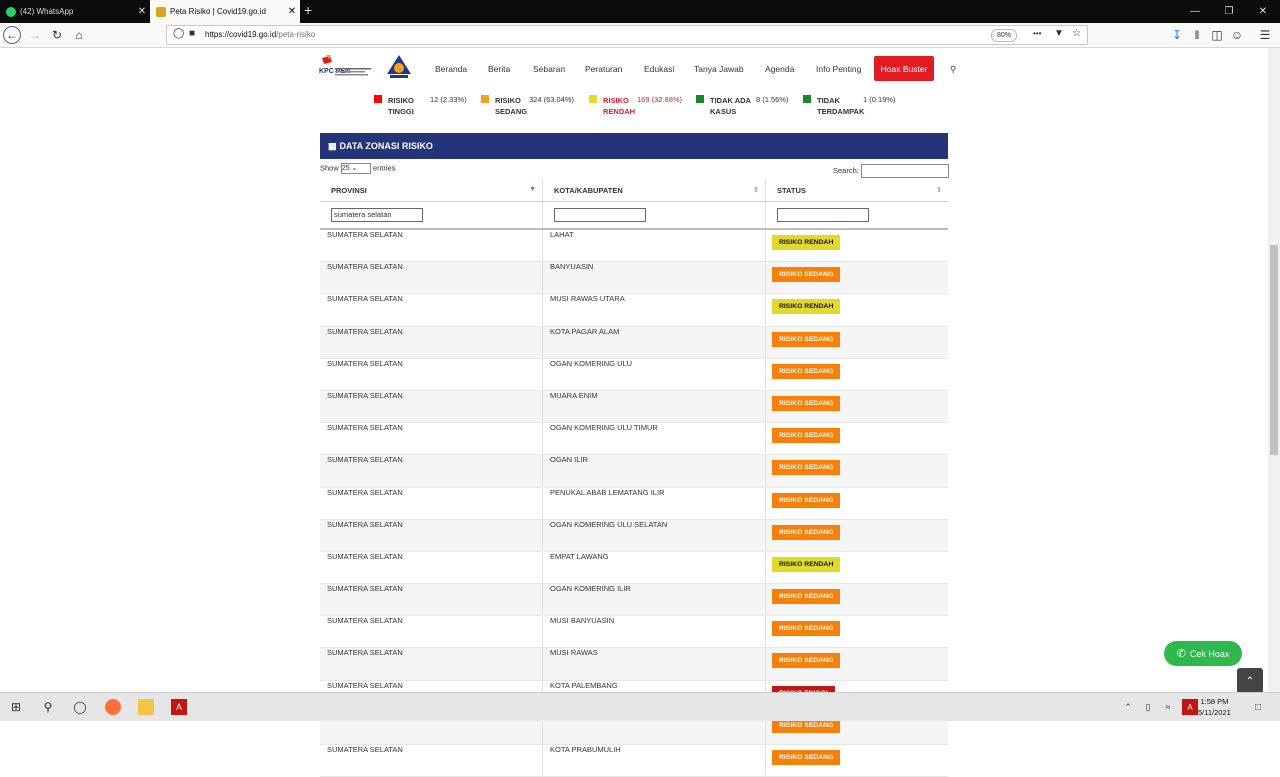 This screenshot has width=1280, height=777. Describe the element at coordinates (1190, 707) in the screenshot. I see `tray-app-icon: A` at that location.